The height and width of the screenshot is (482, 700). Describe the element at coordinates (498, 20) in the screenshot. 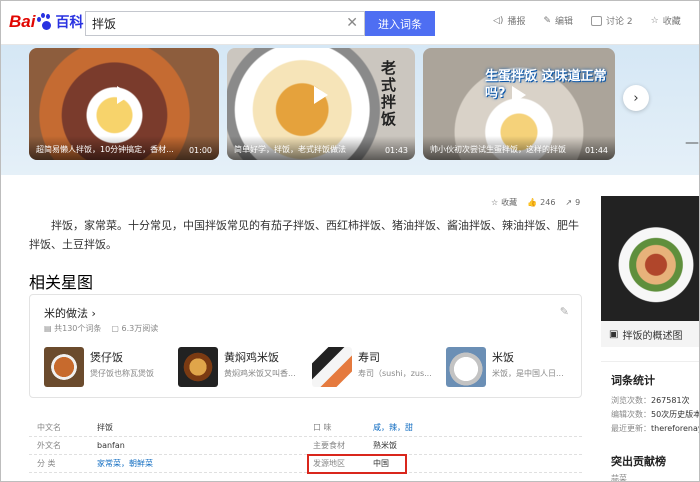

I see `speaker-icon: ◁)` at that location.